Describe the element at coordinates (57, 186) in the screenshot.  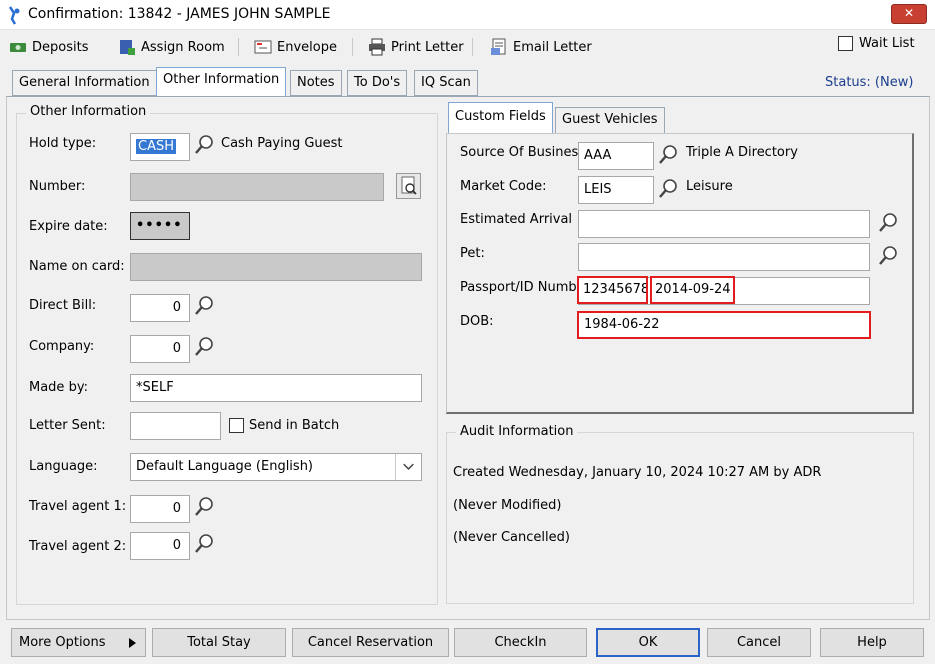
I see `number-label: Number:` at that location.